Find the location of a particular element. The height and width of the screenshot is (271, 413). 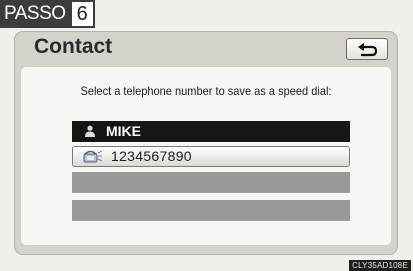

phone-number: 1234567890 is located at coordinates (151, 156).